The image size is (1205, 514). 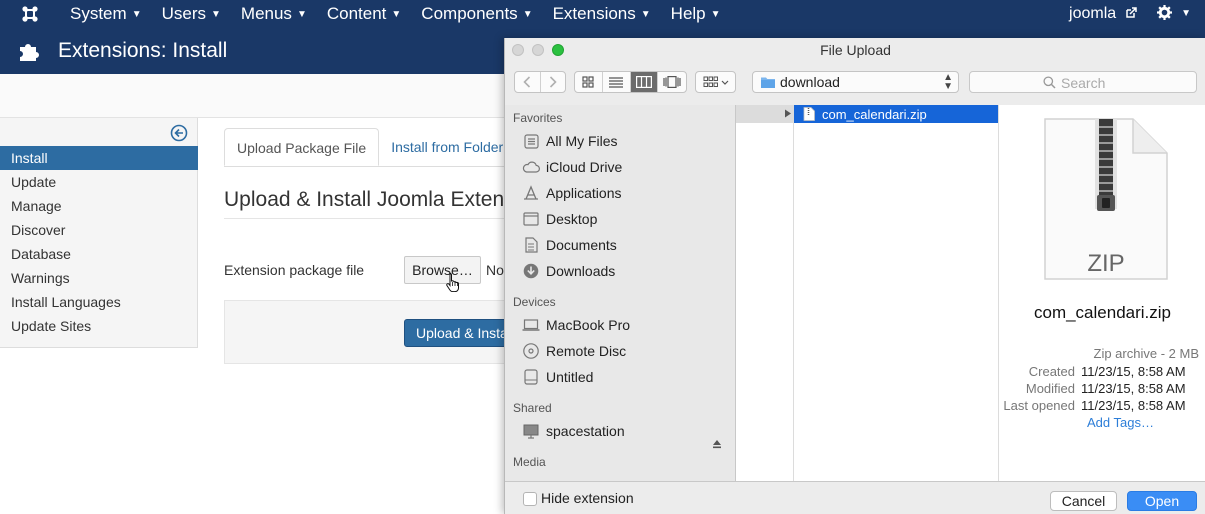 I want to click on tab-upload-package: Upload Package File, so click(x=302, y=147).